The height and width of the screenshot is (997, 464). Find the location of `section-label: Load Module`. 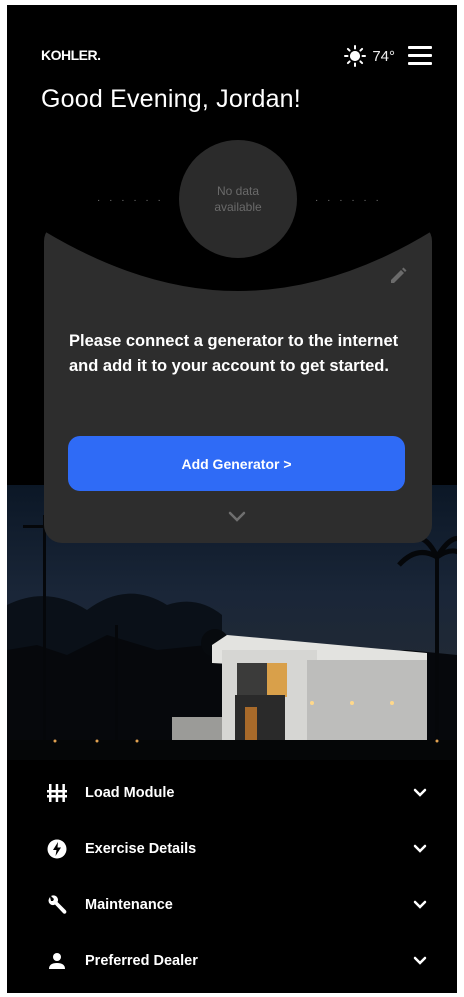

section-label: Load Module is located at coordinates (130, 793).